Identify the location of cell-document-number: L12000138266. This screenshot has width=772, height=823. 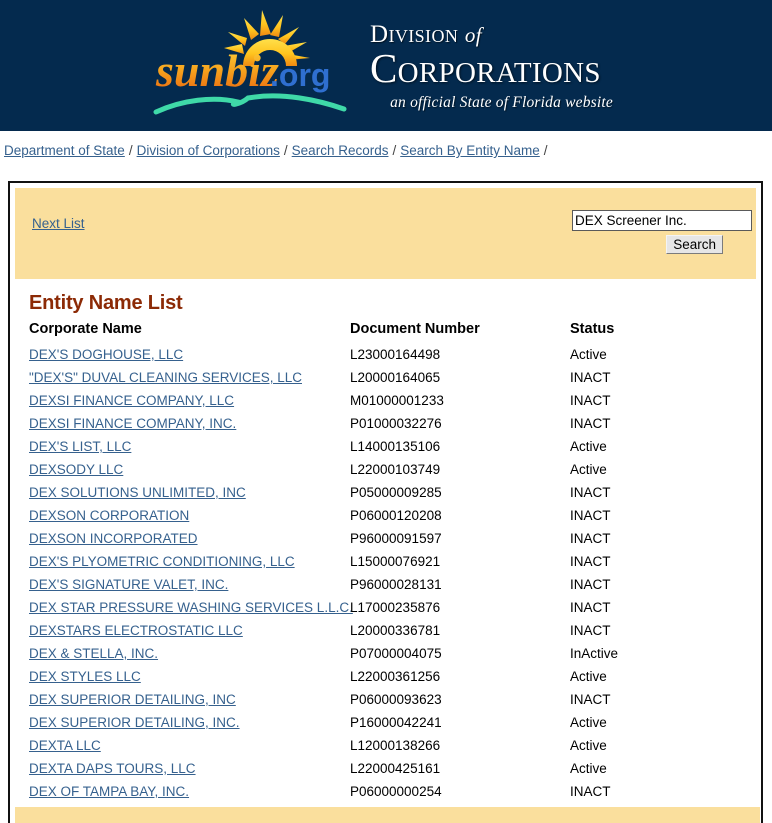
(395, 745).